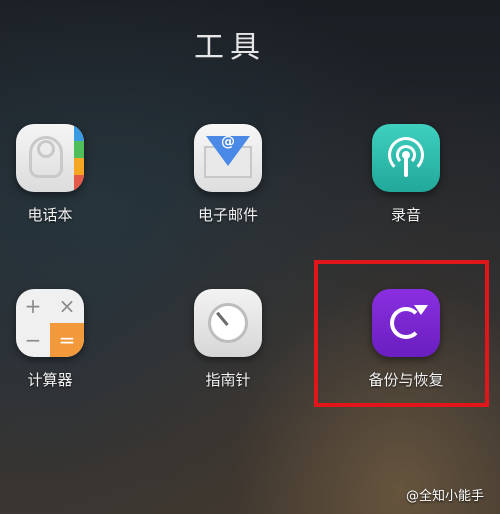 The image size is (500, 514). I want to click on app-compass: 指南针, so click(231, 354).